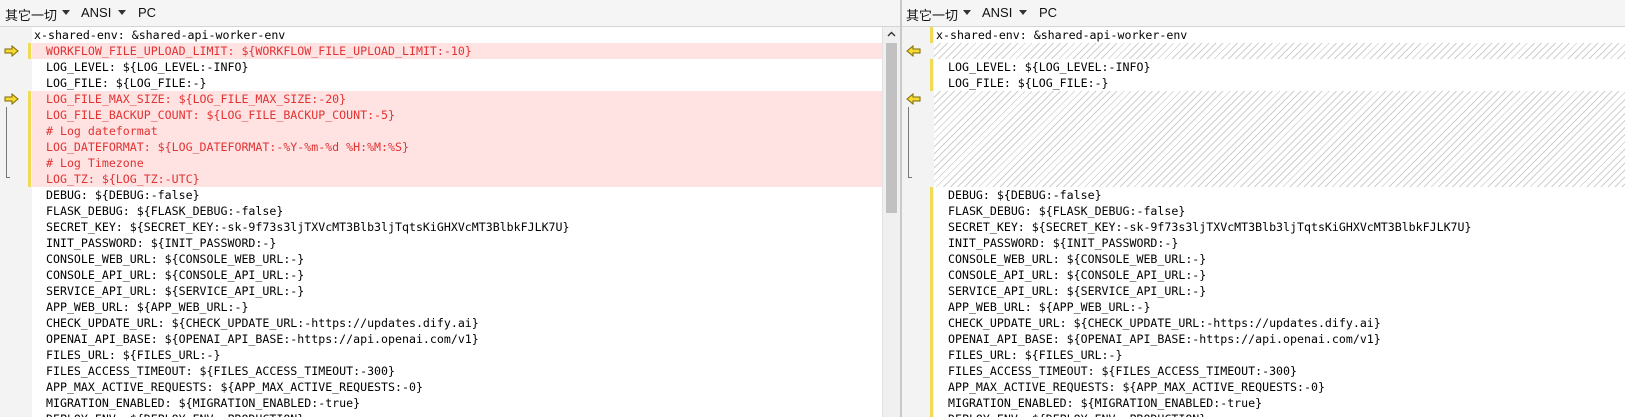  What do you see at coordinates (457, 179) in the screenshot?
I see `code-line-changed: LOG_TZ: ${LOG_TZ:-UTC}` at bounding box center [457, 179].